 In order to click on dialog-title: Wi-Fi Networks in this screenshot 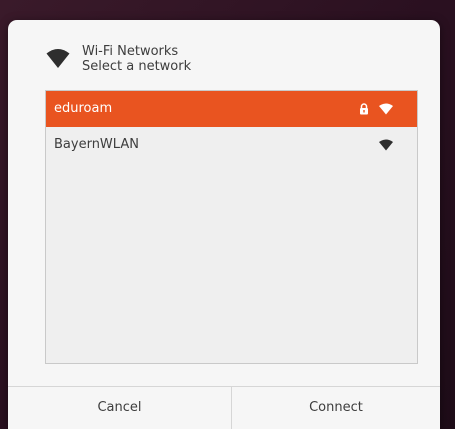, I will do `click(130, 51)`.